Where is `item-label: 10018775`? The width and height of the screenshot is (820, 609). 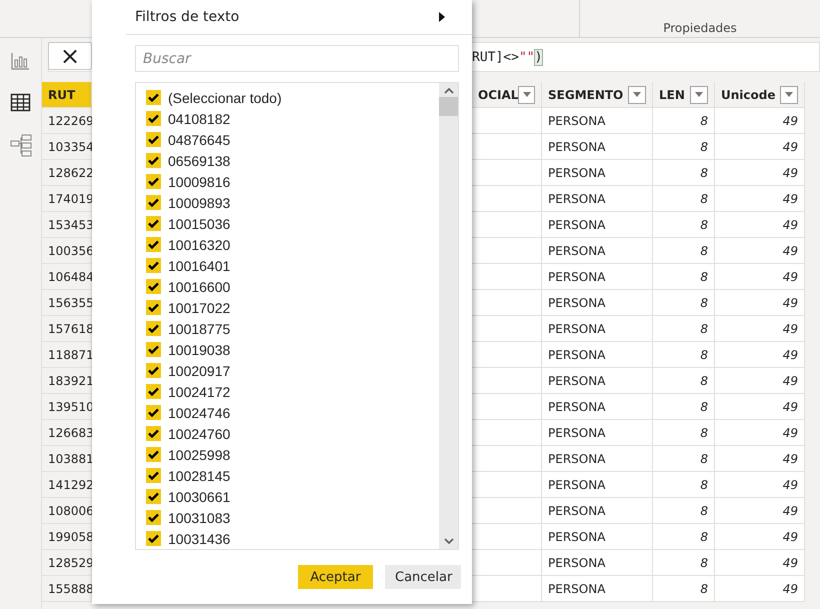 item-label: 10018775 is located at coordinates (199, 328).